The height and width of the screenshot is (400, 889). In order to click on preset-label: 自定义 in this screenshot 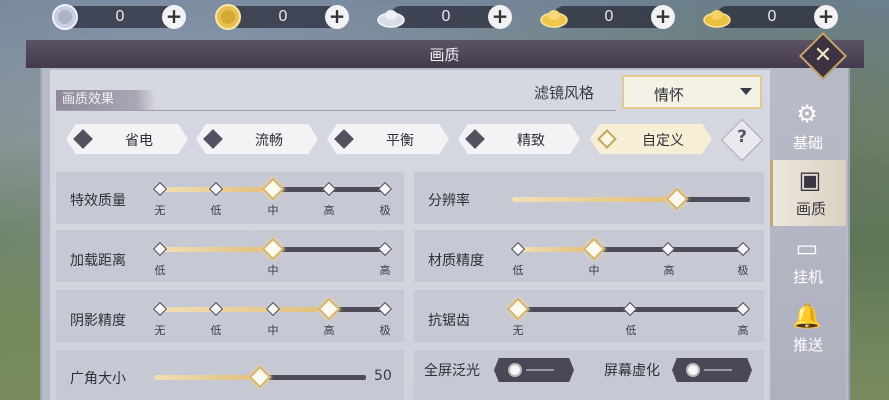, I will do `click(663, 141)`.